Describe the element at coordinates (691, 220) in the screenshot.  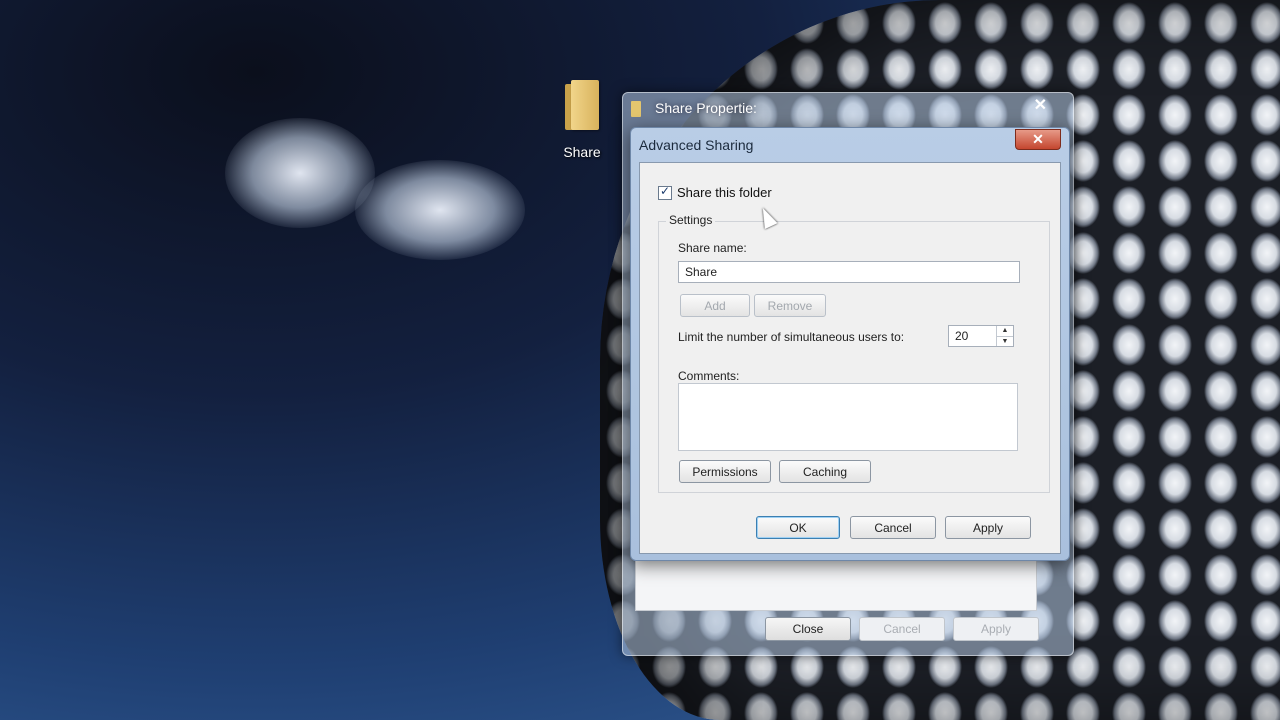
I see `settings-legend: Settings` at that location.